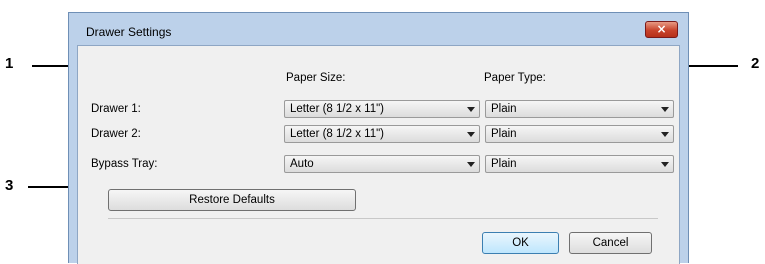 This screenshot has width=765, height=264. Describe the element at coordinates (116, 134) in the screenshot. I see `drawer-2-label: Drawer 2:` at that location.